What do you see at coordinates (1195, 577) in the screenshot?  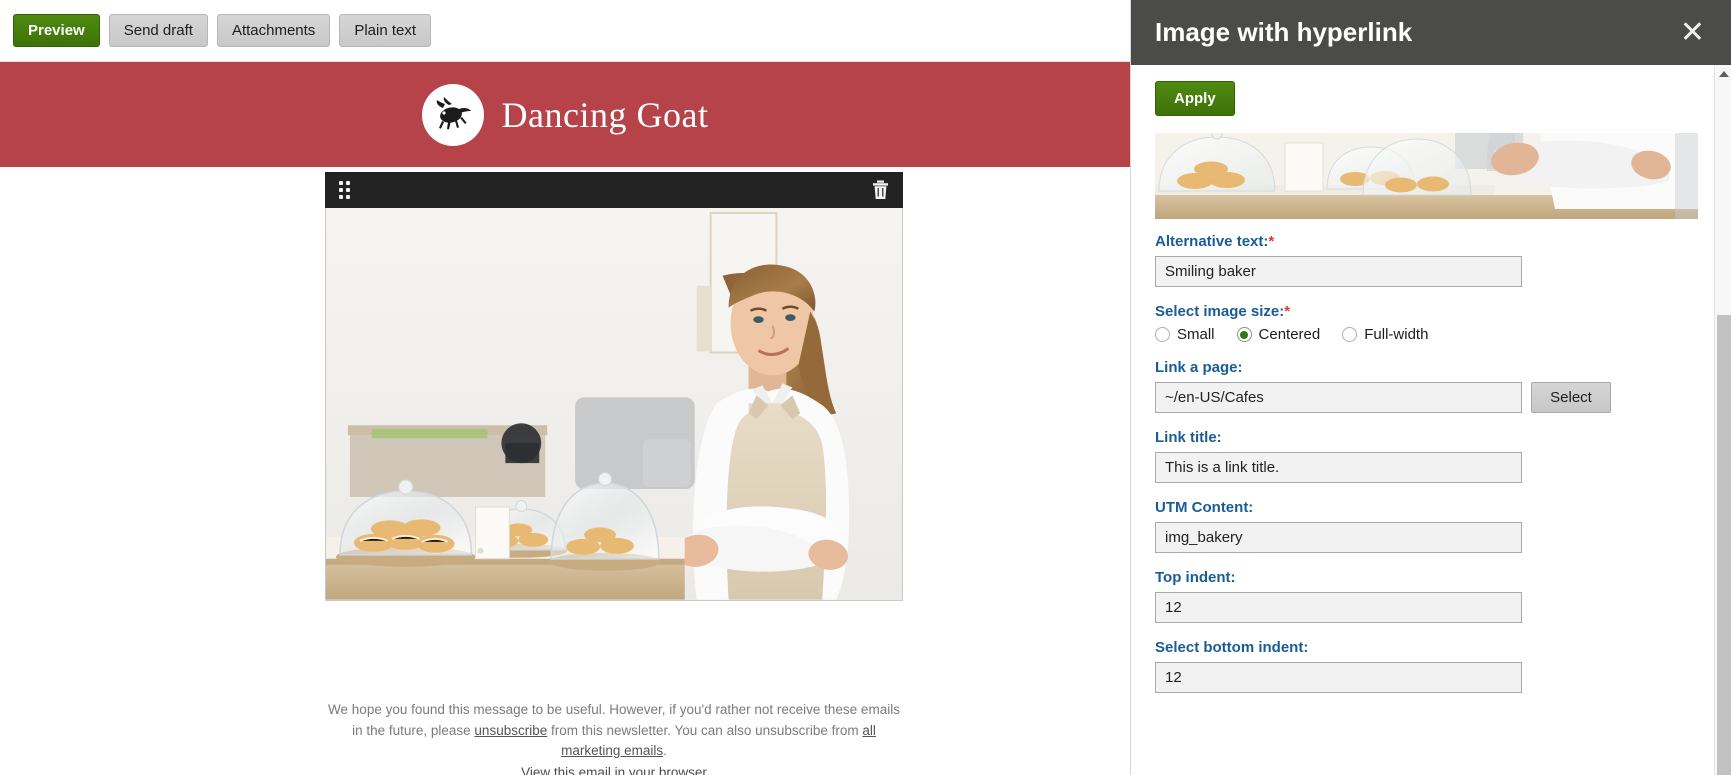 I see `top-indent-label: Top indent:` at bounding box center [1195, 577].